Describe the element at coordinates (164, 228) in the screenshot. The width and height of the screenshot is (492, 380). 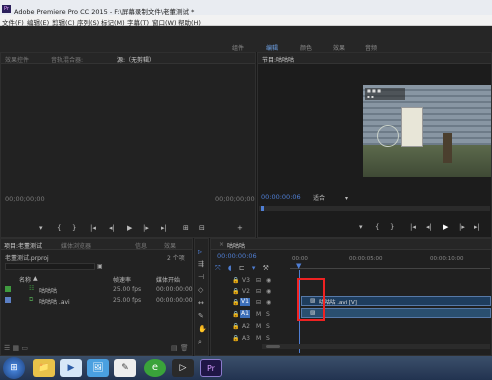
I see `source-goto-out-button: ▸|` at that location.